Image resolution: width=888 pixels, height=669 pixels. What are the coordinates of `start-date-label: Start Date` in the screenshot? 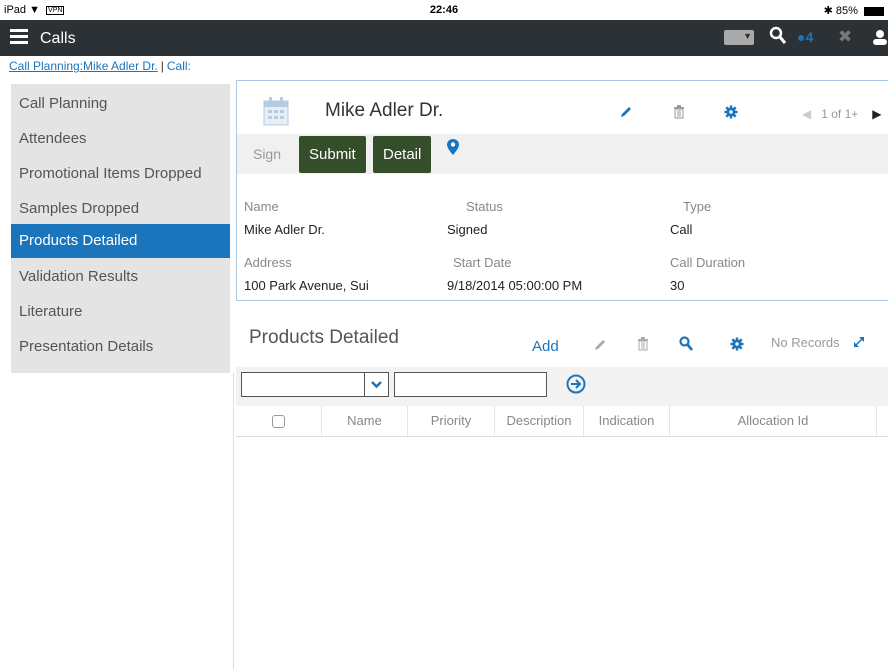 It's located at (482, 262).